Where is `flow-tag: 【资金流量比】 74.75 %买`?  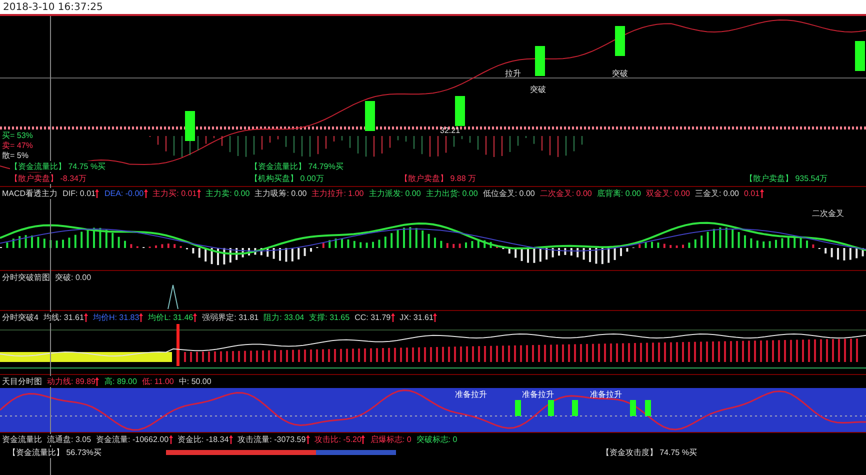 flow-tag: 【资金流量比】 74.75 %买 is located at coordinates (58, 166).